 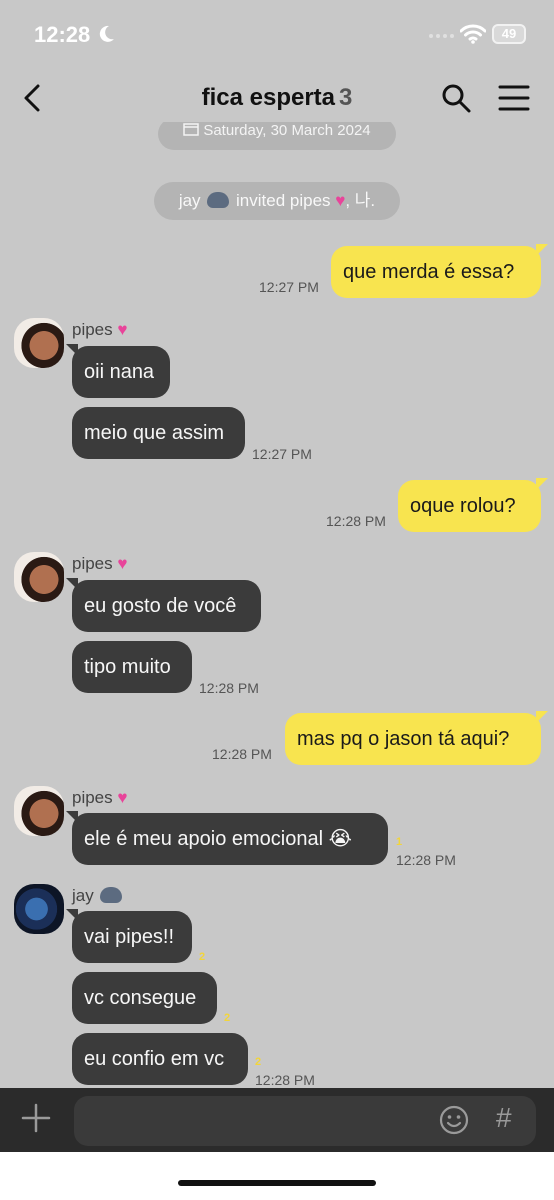 What do you see at coordinates (441, 36) in the screenshot?
I see `cellular-signal-icon` at bounding box center [441, 36].